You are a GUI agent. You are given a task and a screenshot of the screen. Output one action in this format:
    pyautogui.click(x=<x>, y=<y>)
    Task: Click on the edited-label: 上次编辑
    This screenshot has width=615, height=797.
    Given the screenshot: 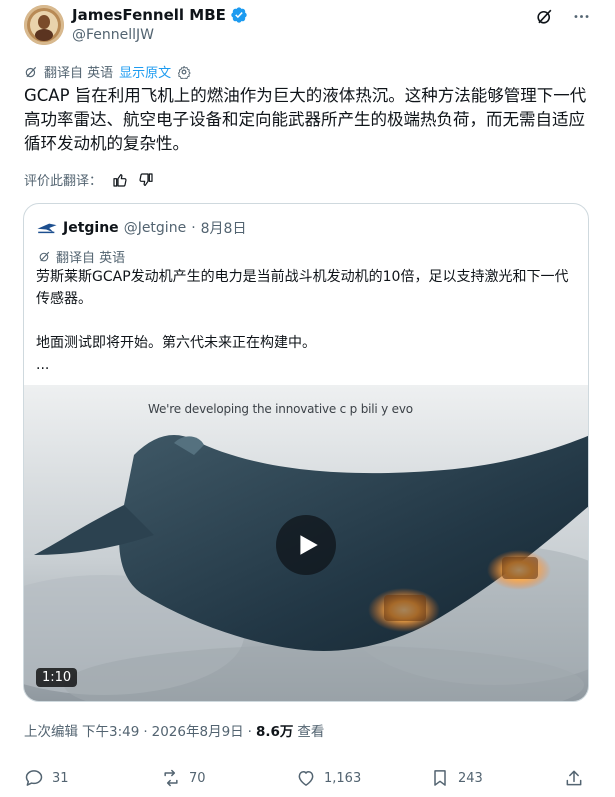 What is the action you would take?
    pyautogui.click(x=51, y=730)
    